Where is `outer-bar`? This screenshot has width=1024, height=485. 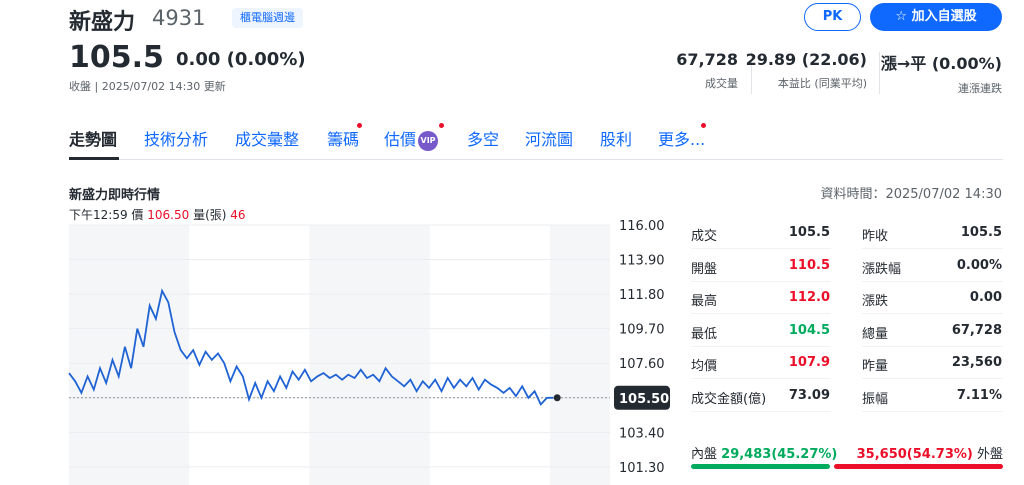
outer-bar is located at coordinates (918, 466).